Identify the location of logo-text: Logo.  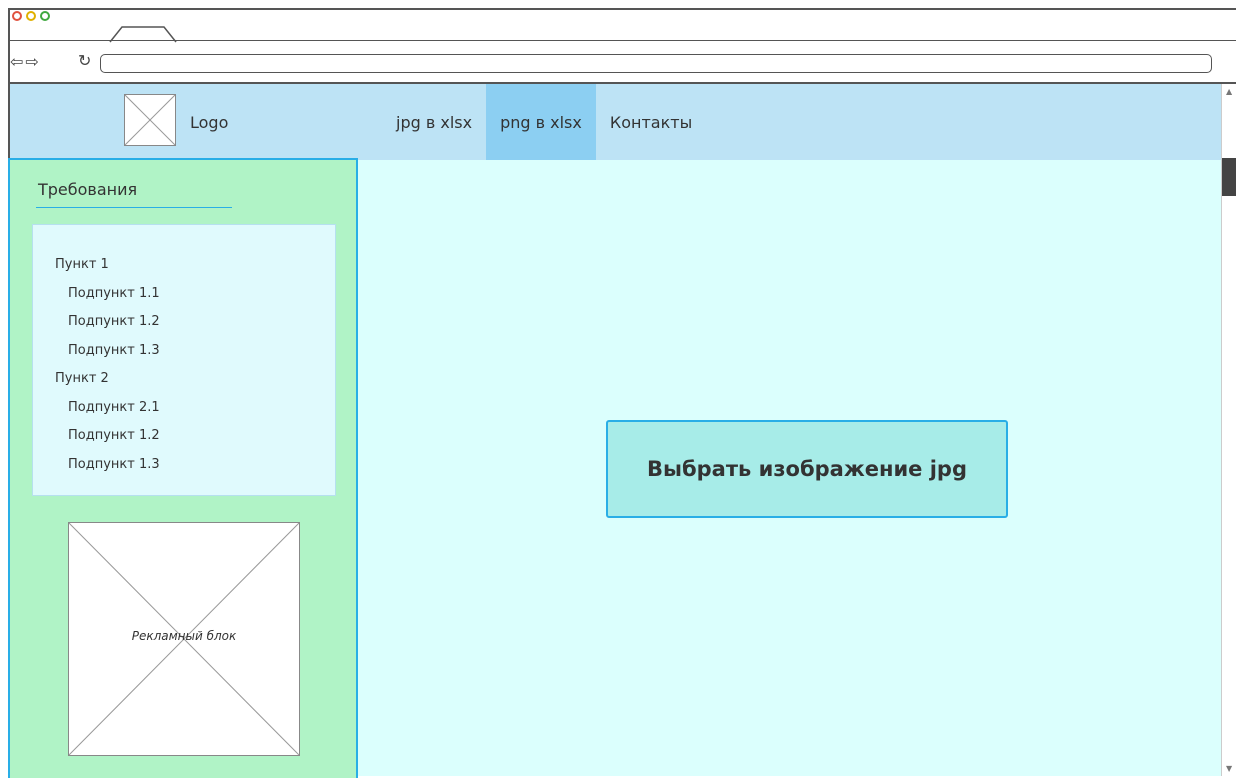
(209, 122).